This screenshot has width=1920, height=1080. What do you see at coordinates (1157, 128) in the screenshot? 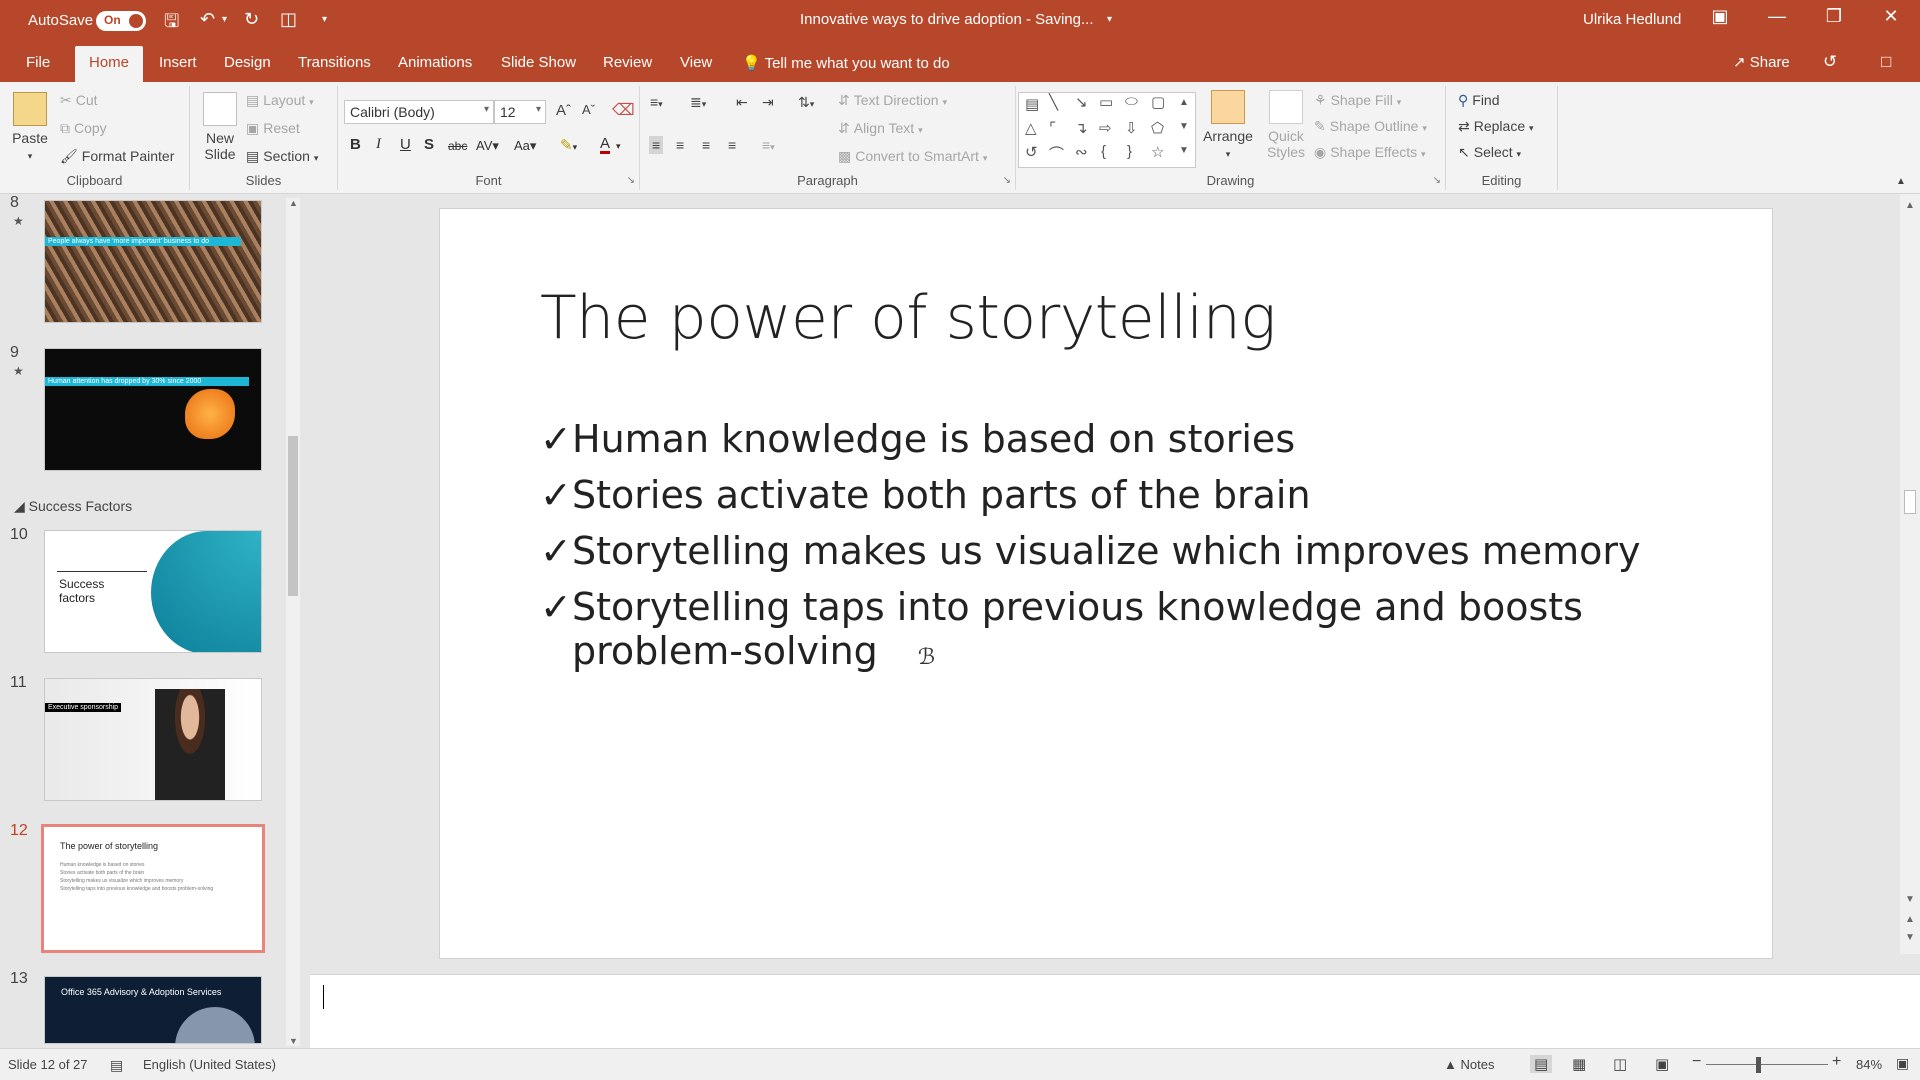
I see `freeform-shape-icon: ⬠` at bounding box center [1157, 128].